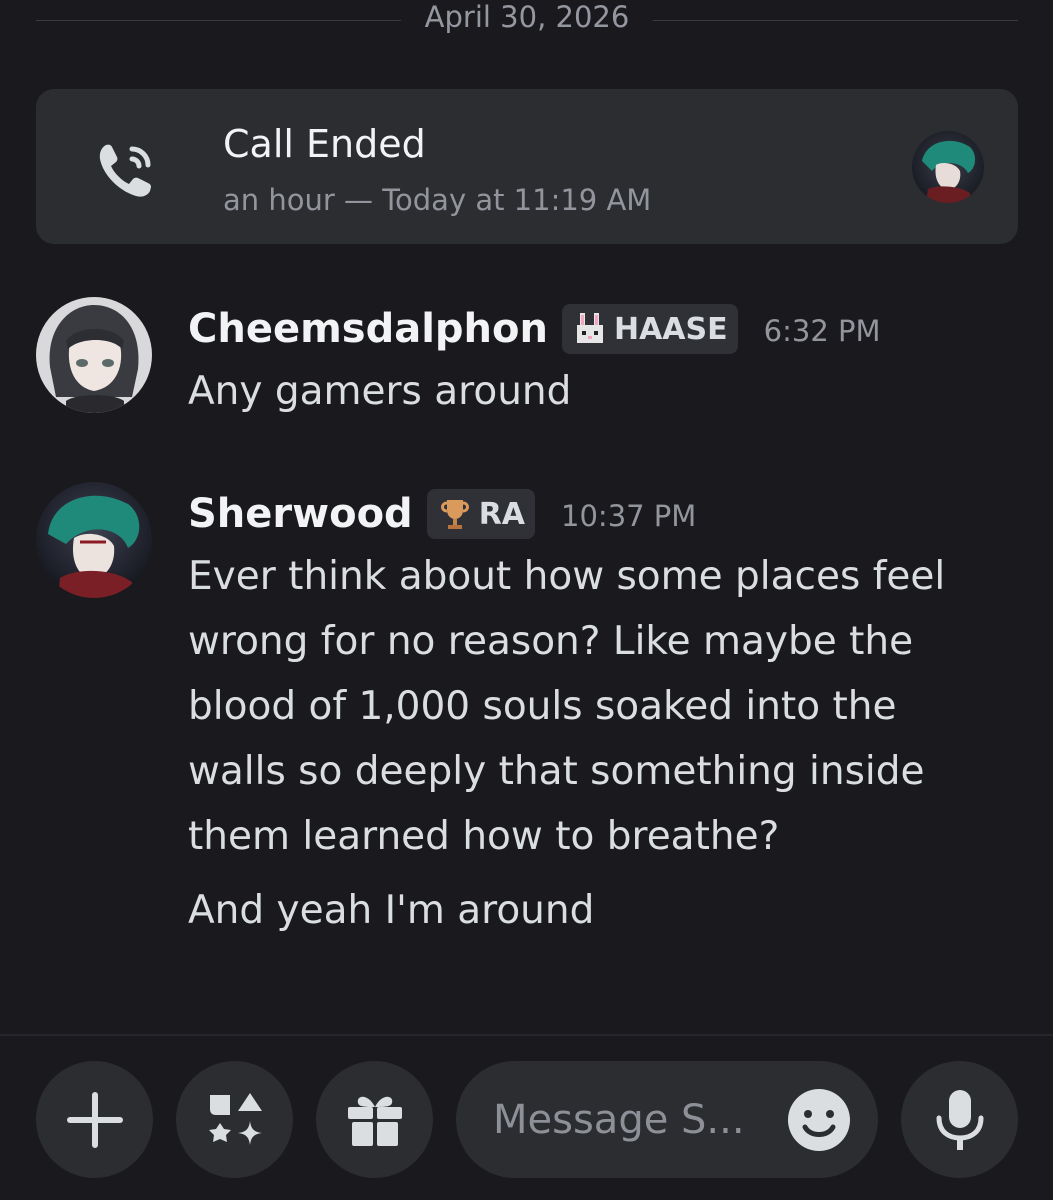 This screenshot has height=1200, width=1053. I want to click on date-label: April 30, 2026, so click(527, 17).